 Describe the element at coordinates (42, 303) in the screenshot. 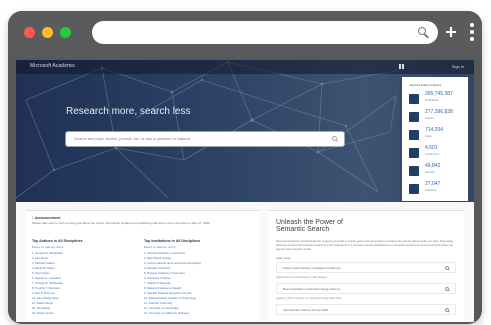

I see `author-link: 11. Stefan Meyer` at that location.